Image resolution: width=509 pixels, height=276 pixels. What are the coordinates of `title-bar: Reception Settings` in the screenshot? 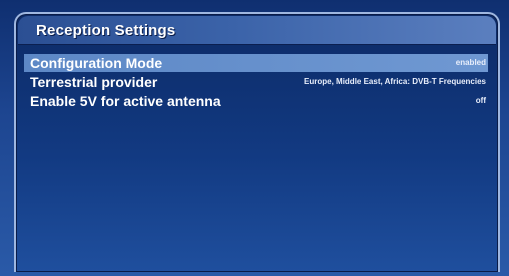 It's located at (257, 30).